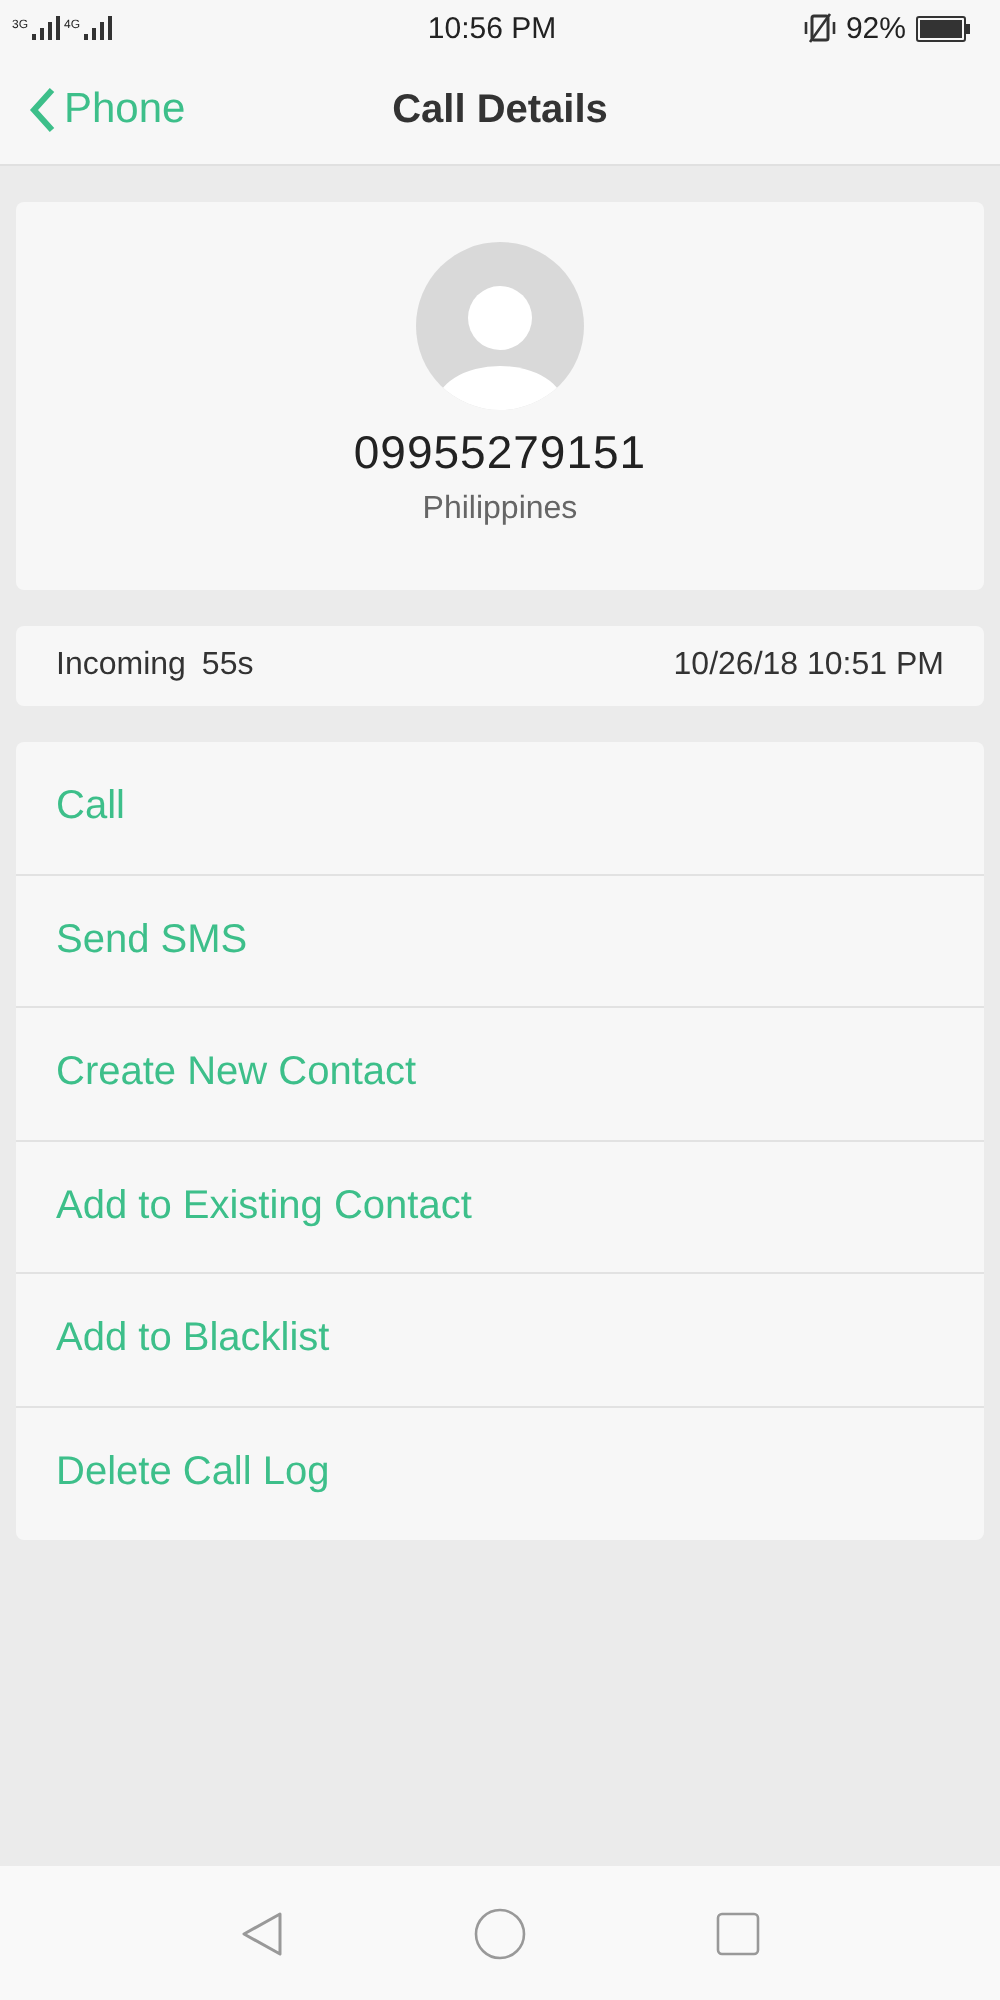  I want to click on avatar-icon, so click(500, 326).